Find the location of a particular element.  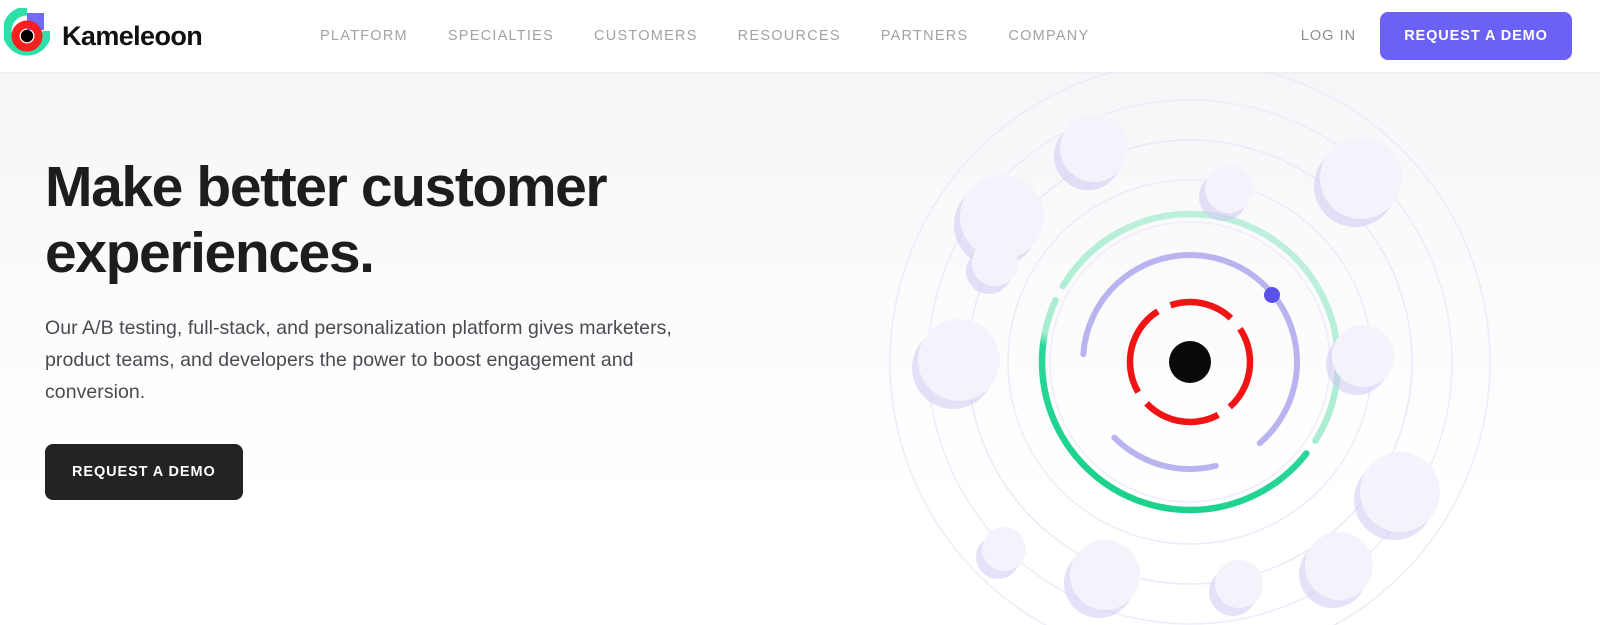

request-demo-button-hero: REQUEST A DEMO is located at coordinates (144, 472).